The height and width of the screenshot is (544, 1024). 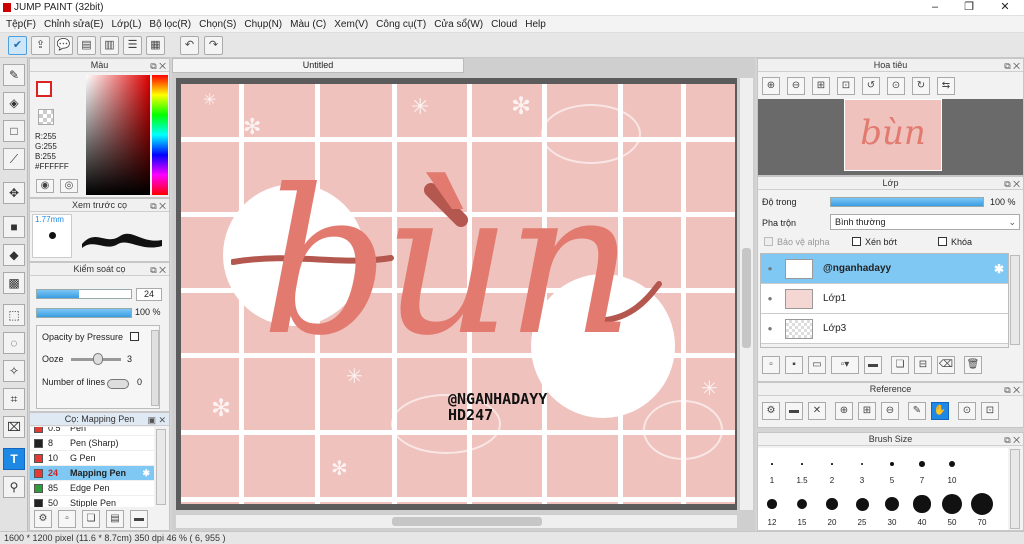 I want to click on blend-select: Bình thường ⌄, so click(x=925, y=222).